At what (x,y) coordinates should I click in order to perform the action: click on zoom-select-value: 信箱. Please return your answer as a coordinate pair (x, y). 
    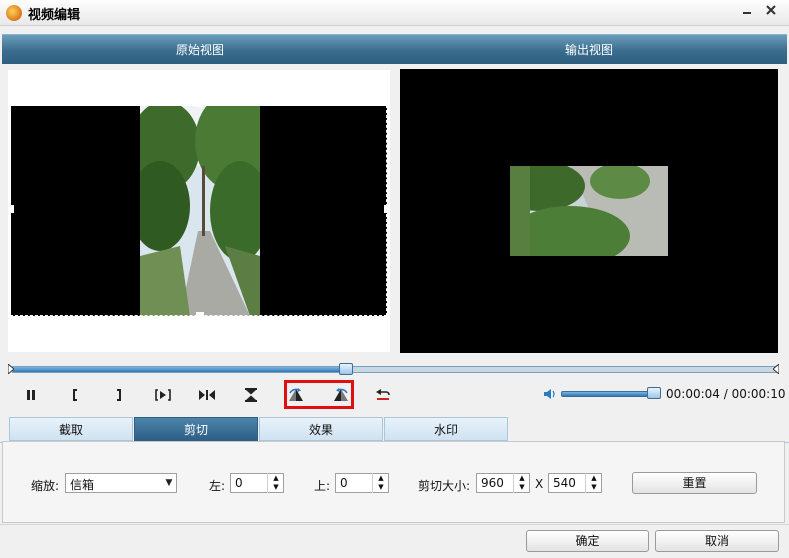
    Looking at the image, I should click on (82, 485).